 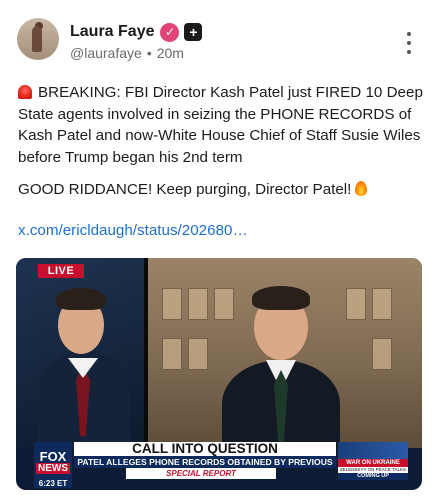 I want to click on live-badge: LIVE, so click(x=61, y=271).